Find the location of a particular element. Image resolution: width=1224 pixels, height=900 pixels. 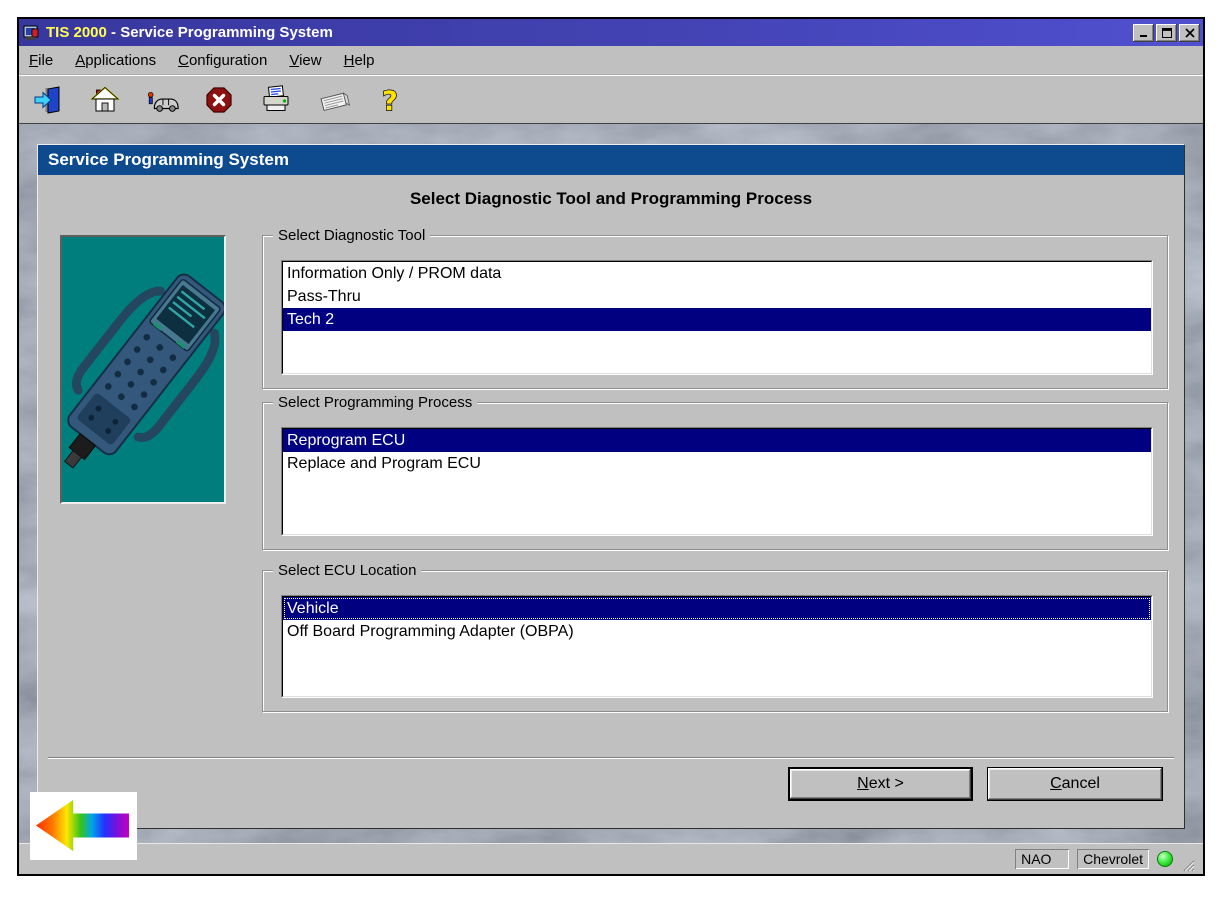

toolbar-home-button is located at coordinates (105, 100).